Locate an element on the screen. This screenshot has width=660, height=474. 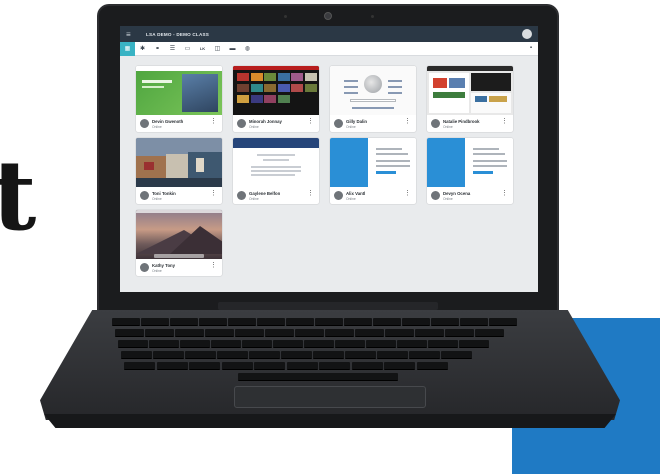
lock-icon: ▭ is located at coordinates (187, 49).